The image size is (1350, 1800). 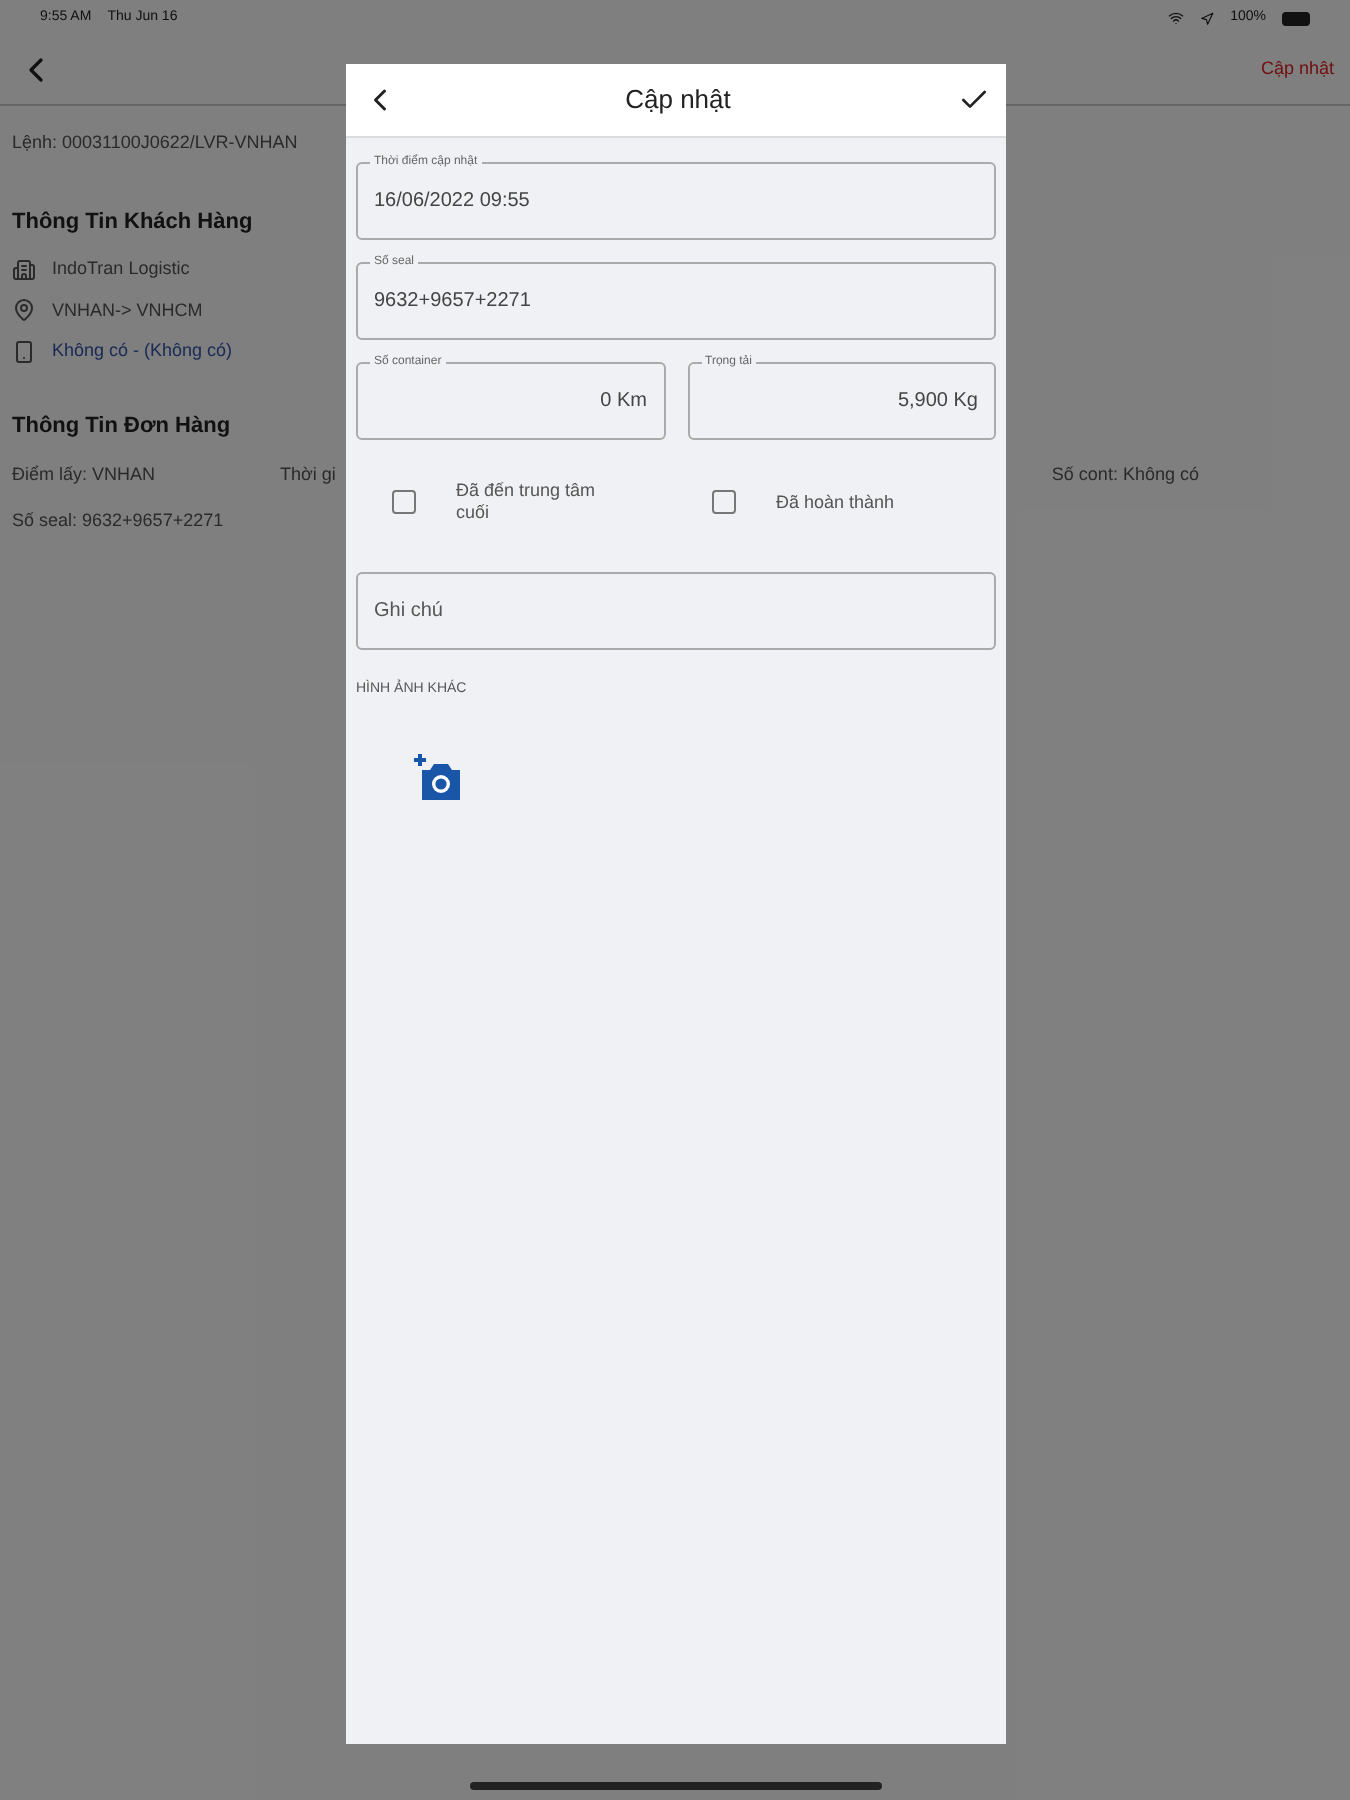 What do you see at coordinates (452, 302) in the screenshot?
I see `field-value: 9632+9657+2271` at bounding box center [452, 302].